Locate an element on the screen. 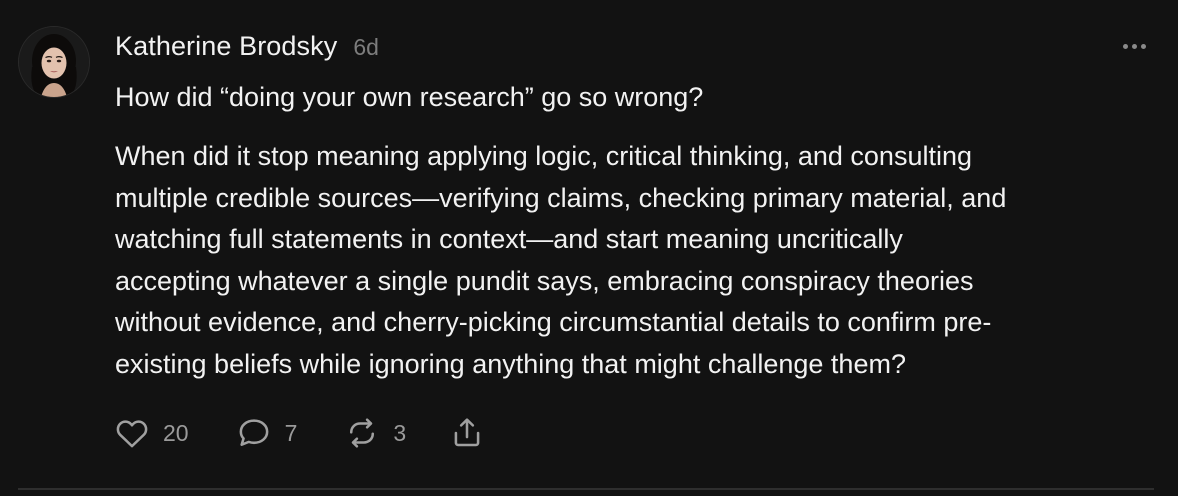 This screenshot has width=1178, height=496. more-options-button is located at coordinates (1134, 46).